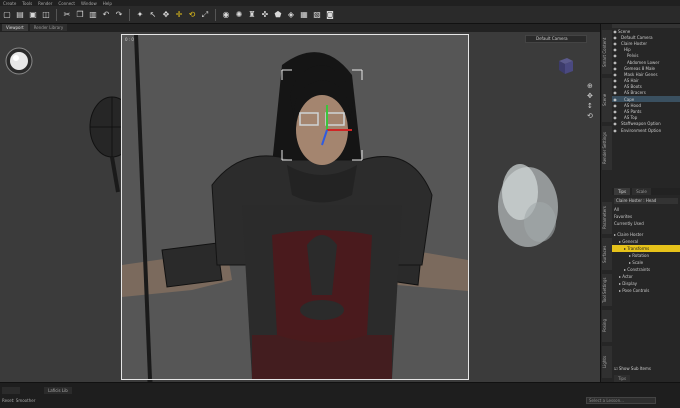  What do you see at coordinates (629, 99) in the screenshot?
I see `scene-tree-label: Cape` at bounding box center [629, 99].